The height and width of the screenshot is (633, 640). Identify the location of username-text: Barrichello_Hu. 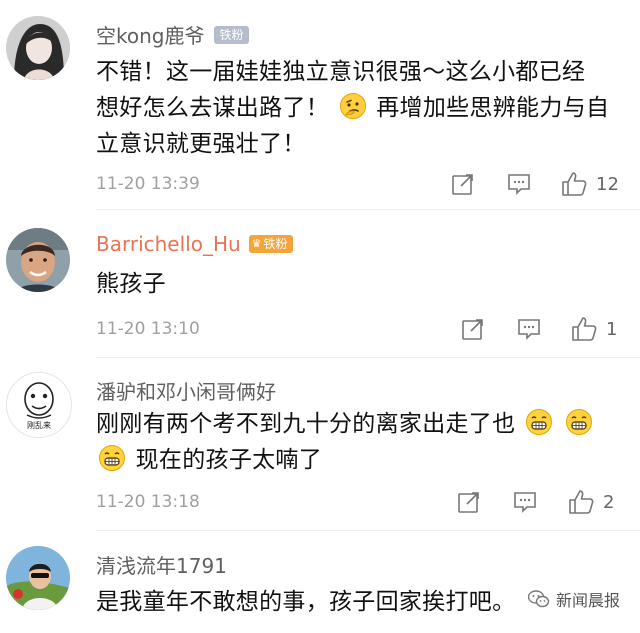
(168, 244).